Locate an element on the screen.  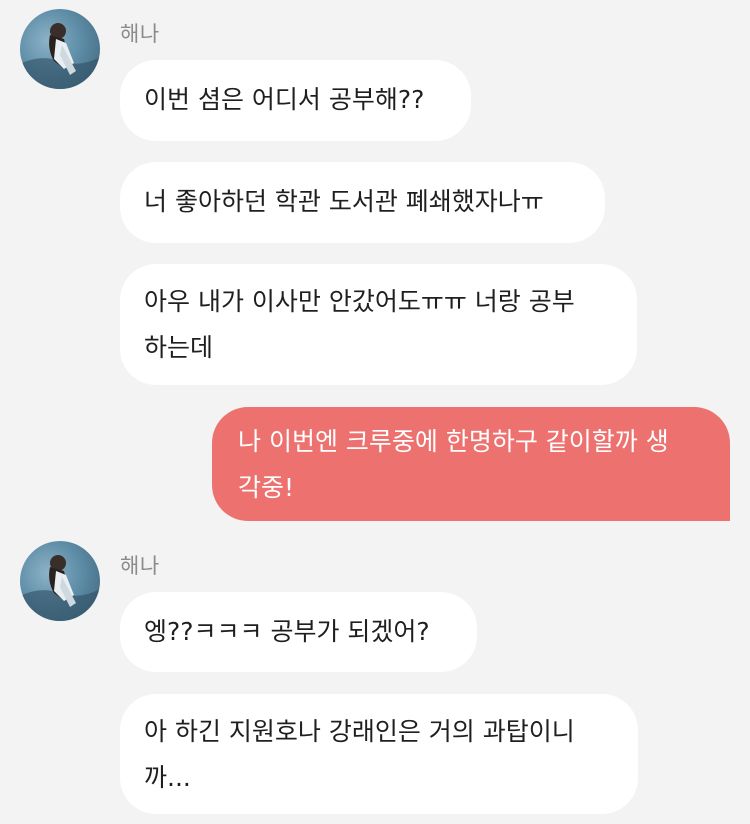
message-text-line2: 각중! is located at coordinates (266, 487).